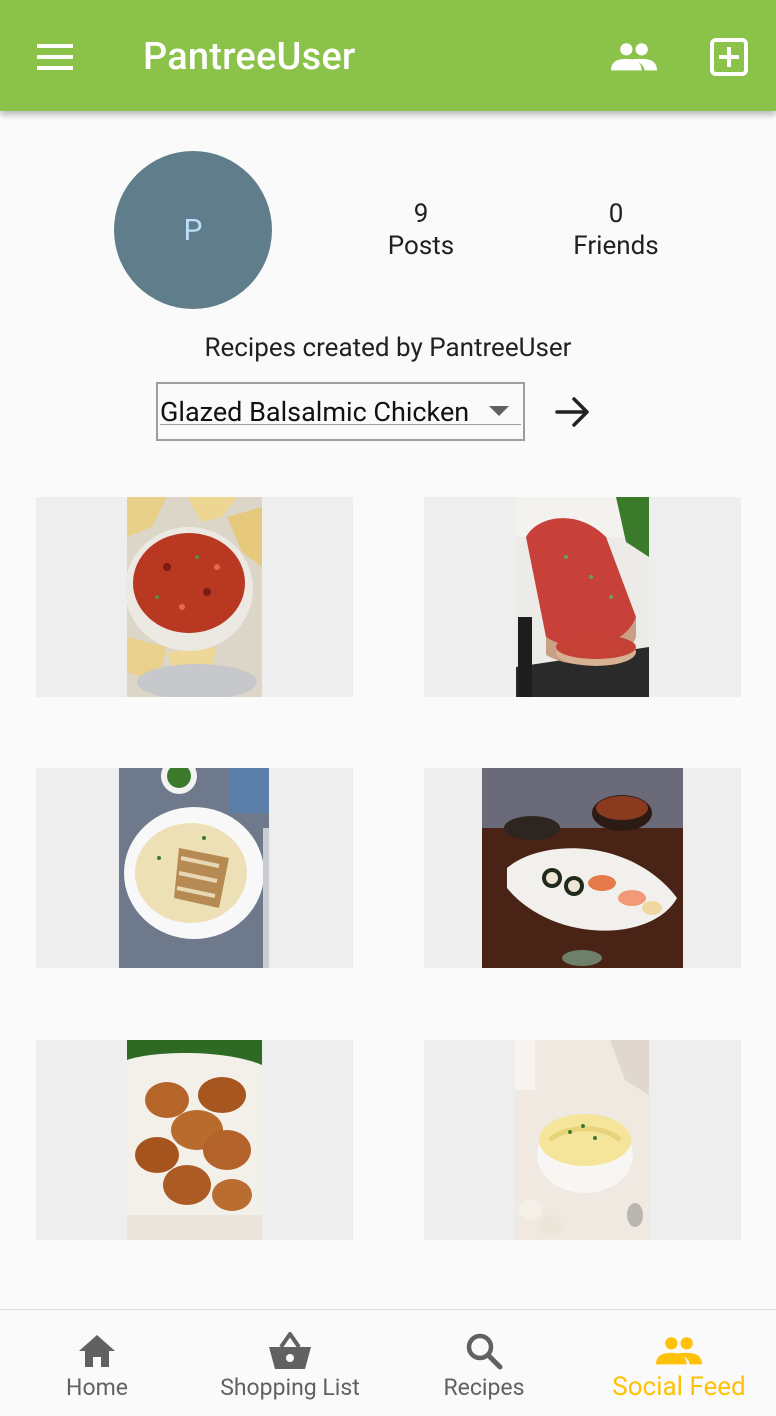 This screenshot has width=776, height=1416. I want to click on friends-stat: 0 Friends, so click(616, 230).